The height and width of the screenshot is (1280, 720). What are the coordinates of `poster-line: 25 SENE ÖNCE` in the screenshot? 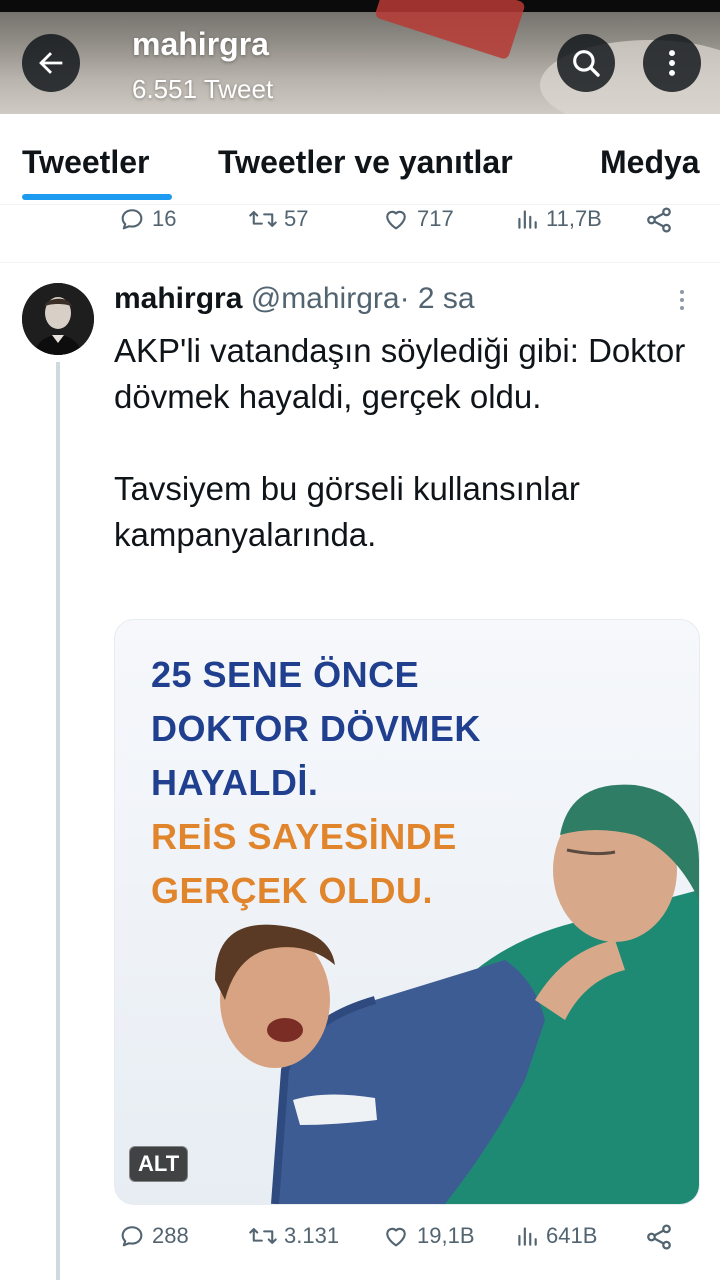 It's located at (285, 674).